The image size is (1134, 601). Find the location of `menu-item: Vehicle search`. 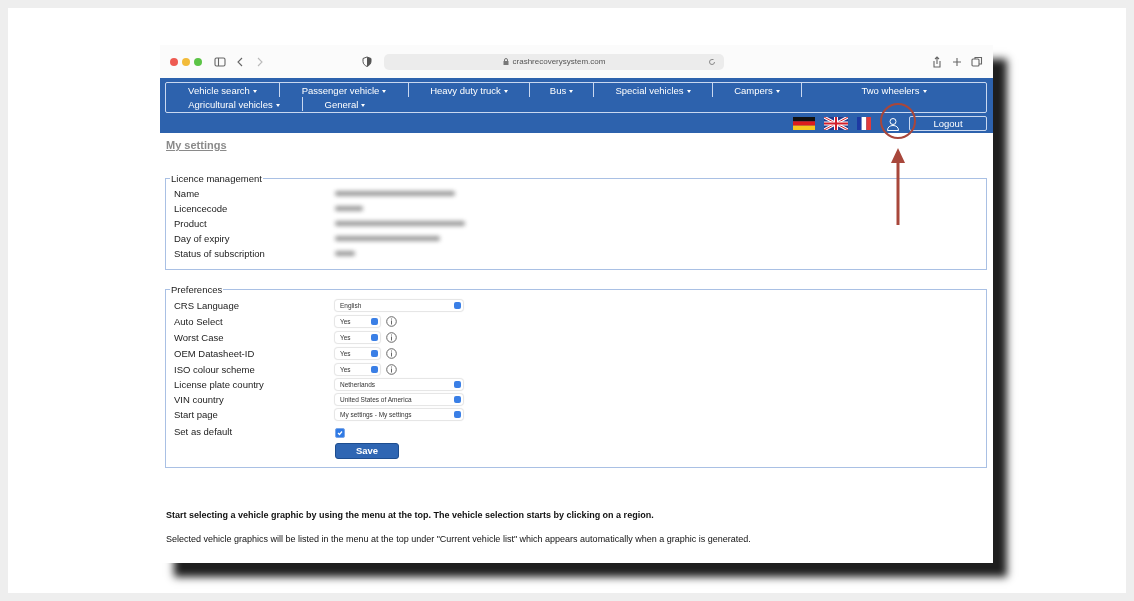

menu-item: Vehicle search is located at coordinates (222, 90).